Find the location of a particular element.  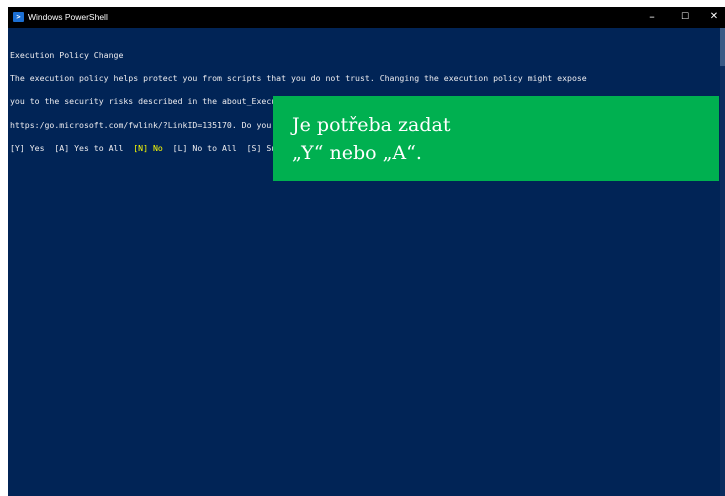

console-heading: Execution Policy Change is located at coordinates (67, 54).